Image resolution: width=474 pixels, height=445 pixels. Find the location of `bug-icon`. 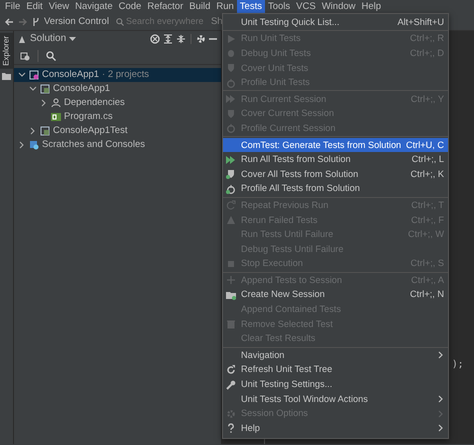

bug-icon is located at coordinates (231, 53).